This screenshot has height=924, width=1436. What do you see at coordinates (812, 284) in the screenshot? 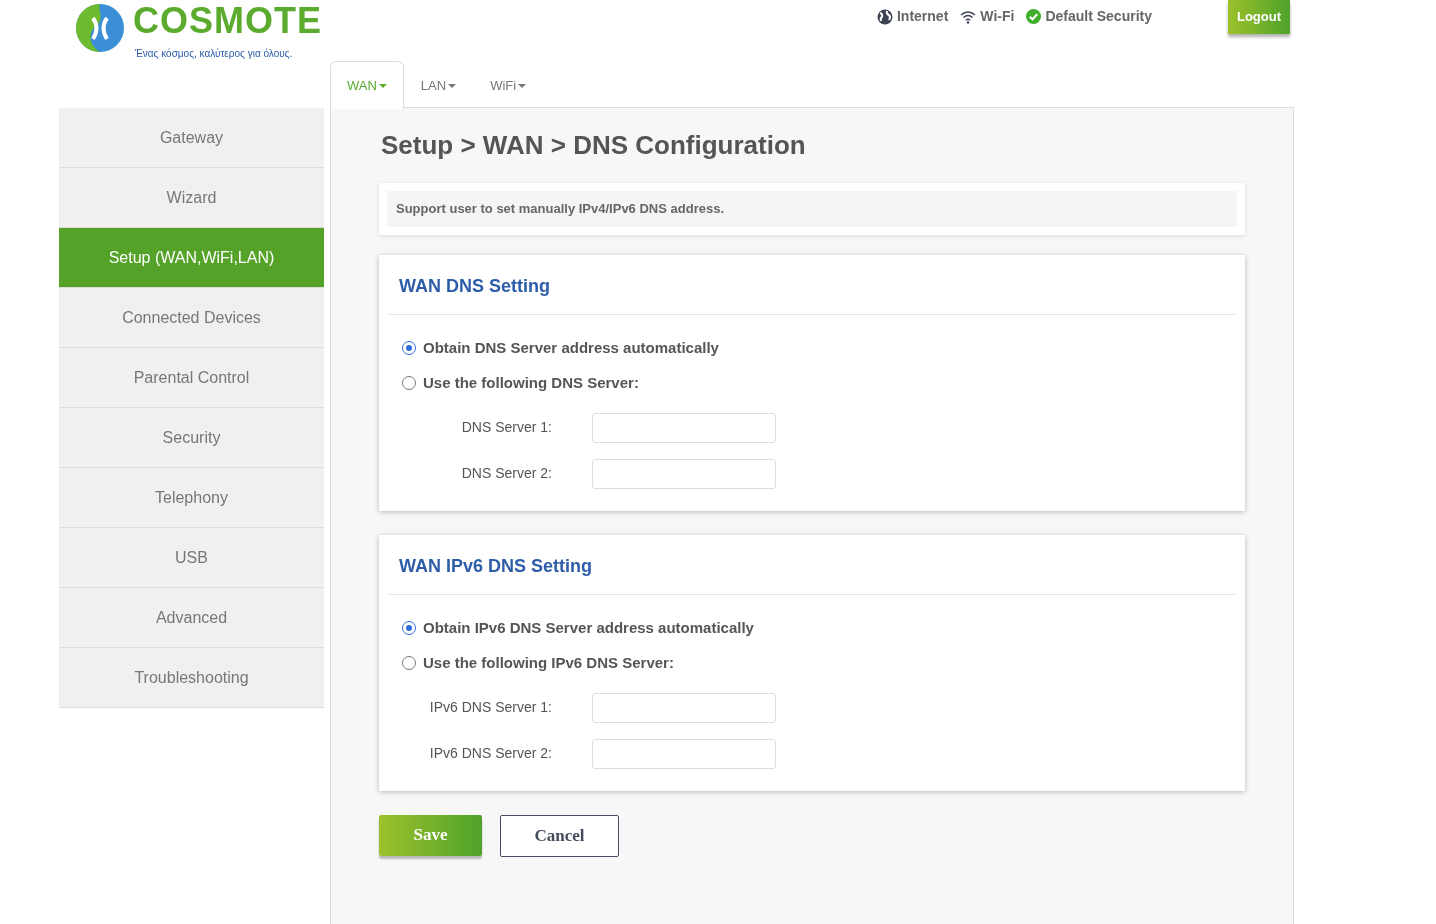
I see `section-title: WAN DNS Setting` at bounding box center [812, 284].